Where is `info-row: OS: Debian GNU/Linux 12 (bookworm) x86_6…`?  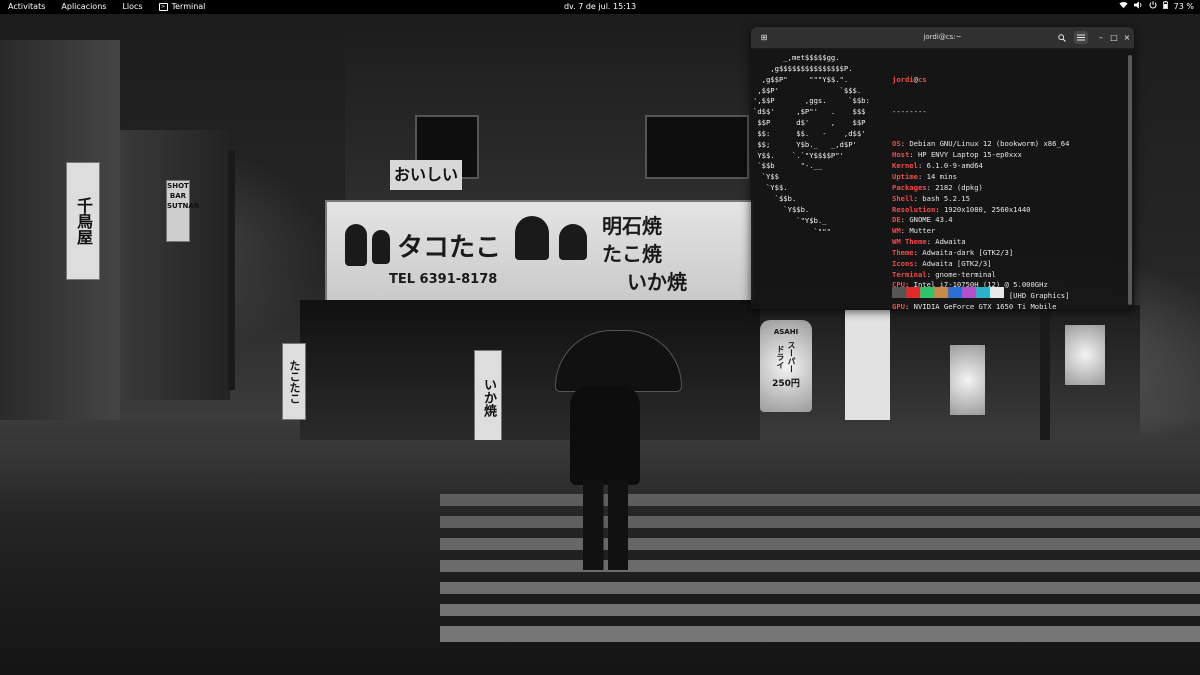
info-row: OS: Debian GNU/Linux 12 (bookworm) x86_6… is located at coordinates (981, 144).